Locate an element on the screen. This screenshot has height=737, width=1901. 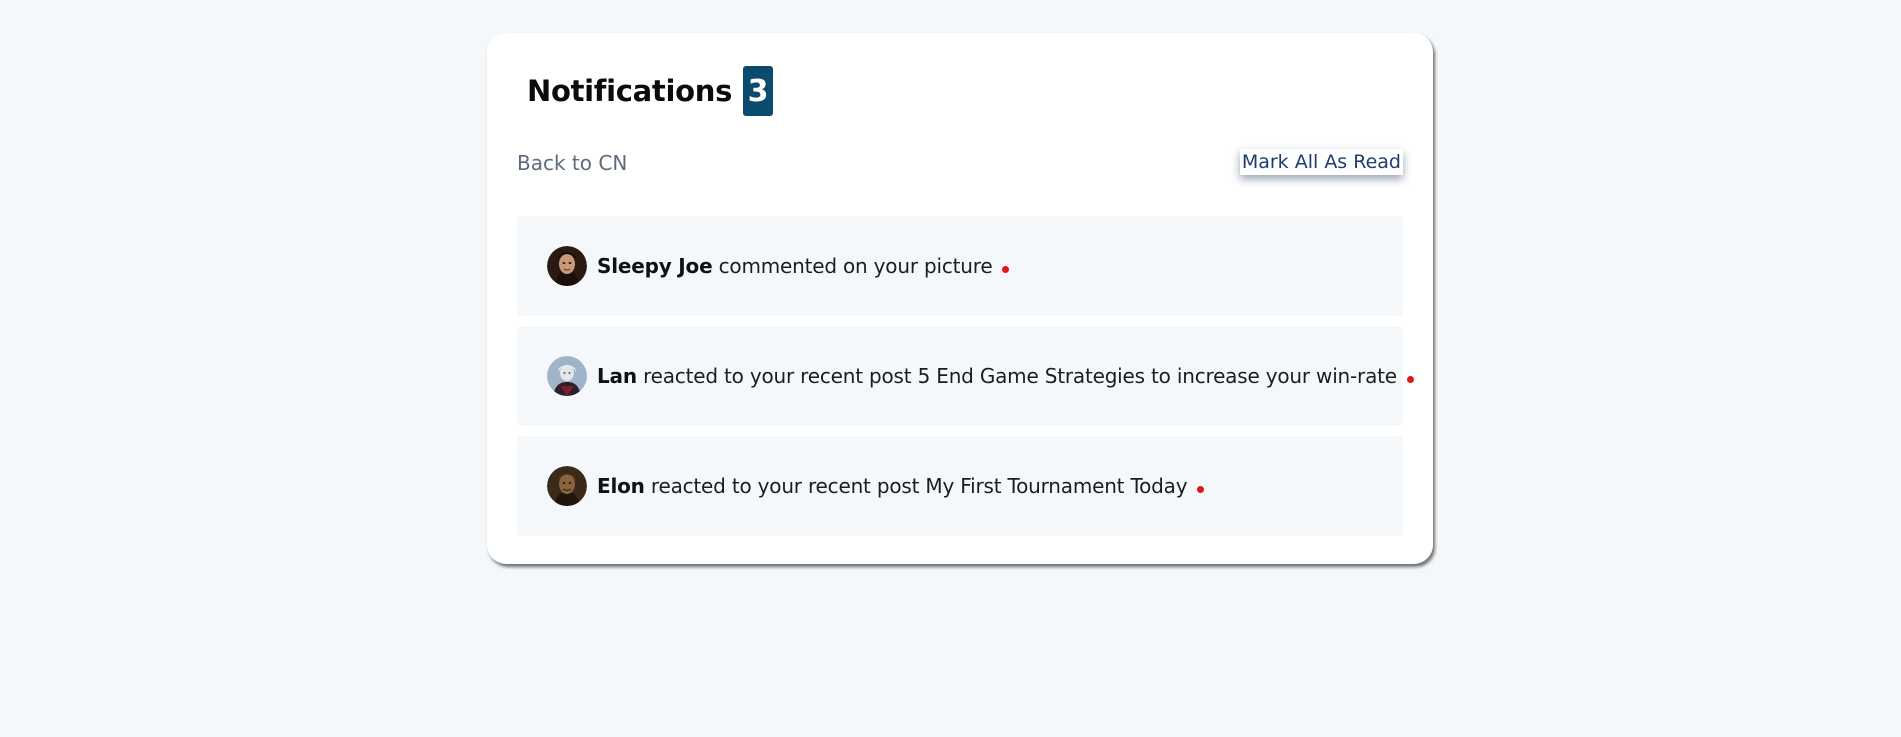
actions-bar: Back to CN Mark All As Read is located at coordinates (960, 165).